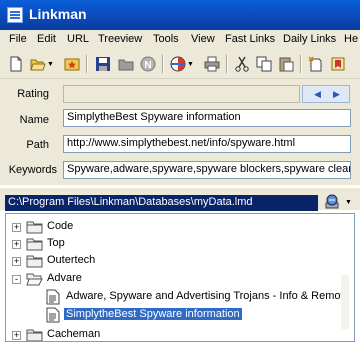  Describe the element at coordinates (180, 15) in the screenshot. I see `title-bar: Linkman` at that location.